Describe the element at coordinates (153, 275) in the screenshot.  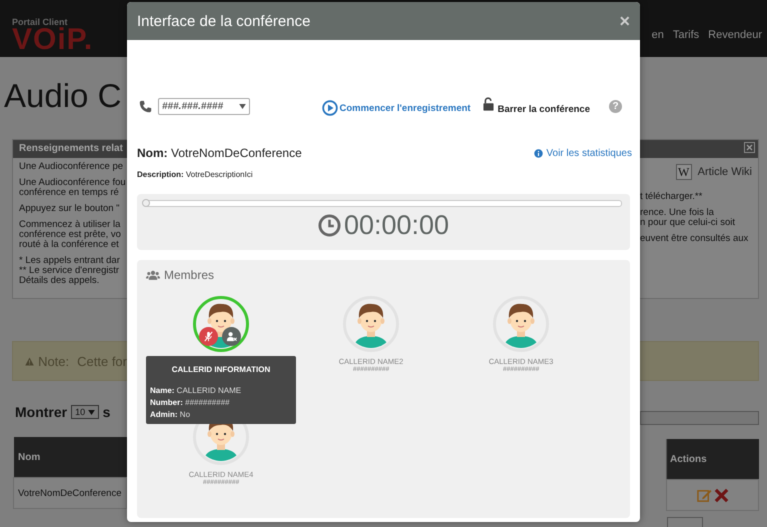
I see `users-icon` at that location.